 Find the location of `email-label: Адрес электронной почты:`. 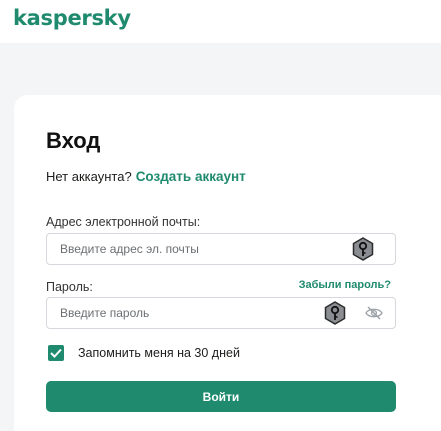

email-label: Адрес электронной почты: is located at coordinates (123, 222).